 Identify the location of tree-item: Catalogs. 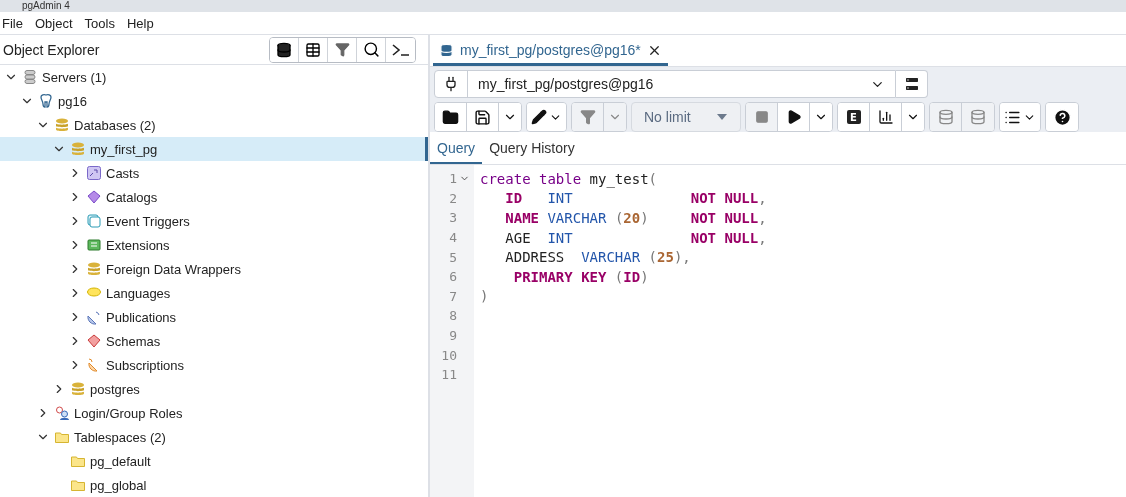
(214, 197).